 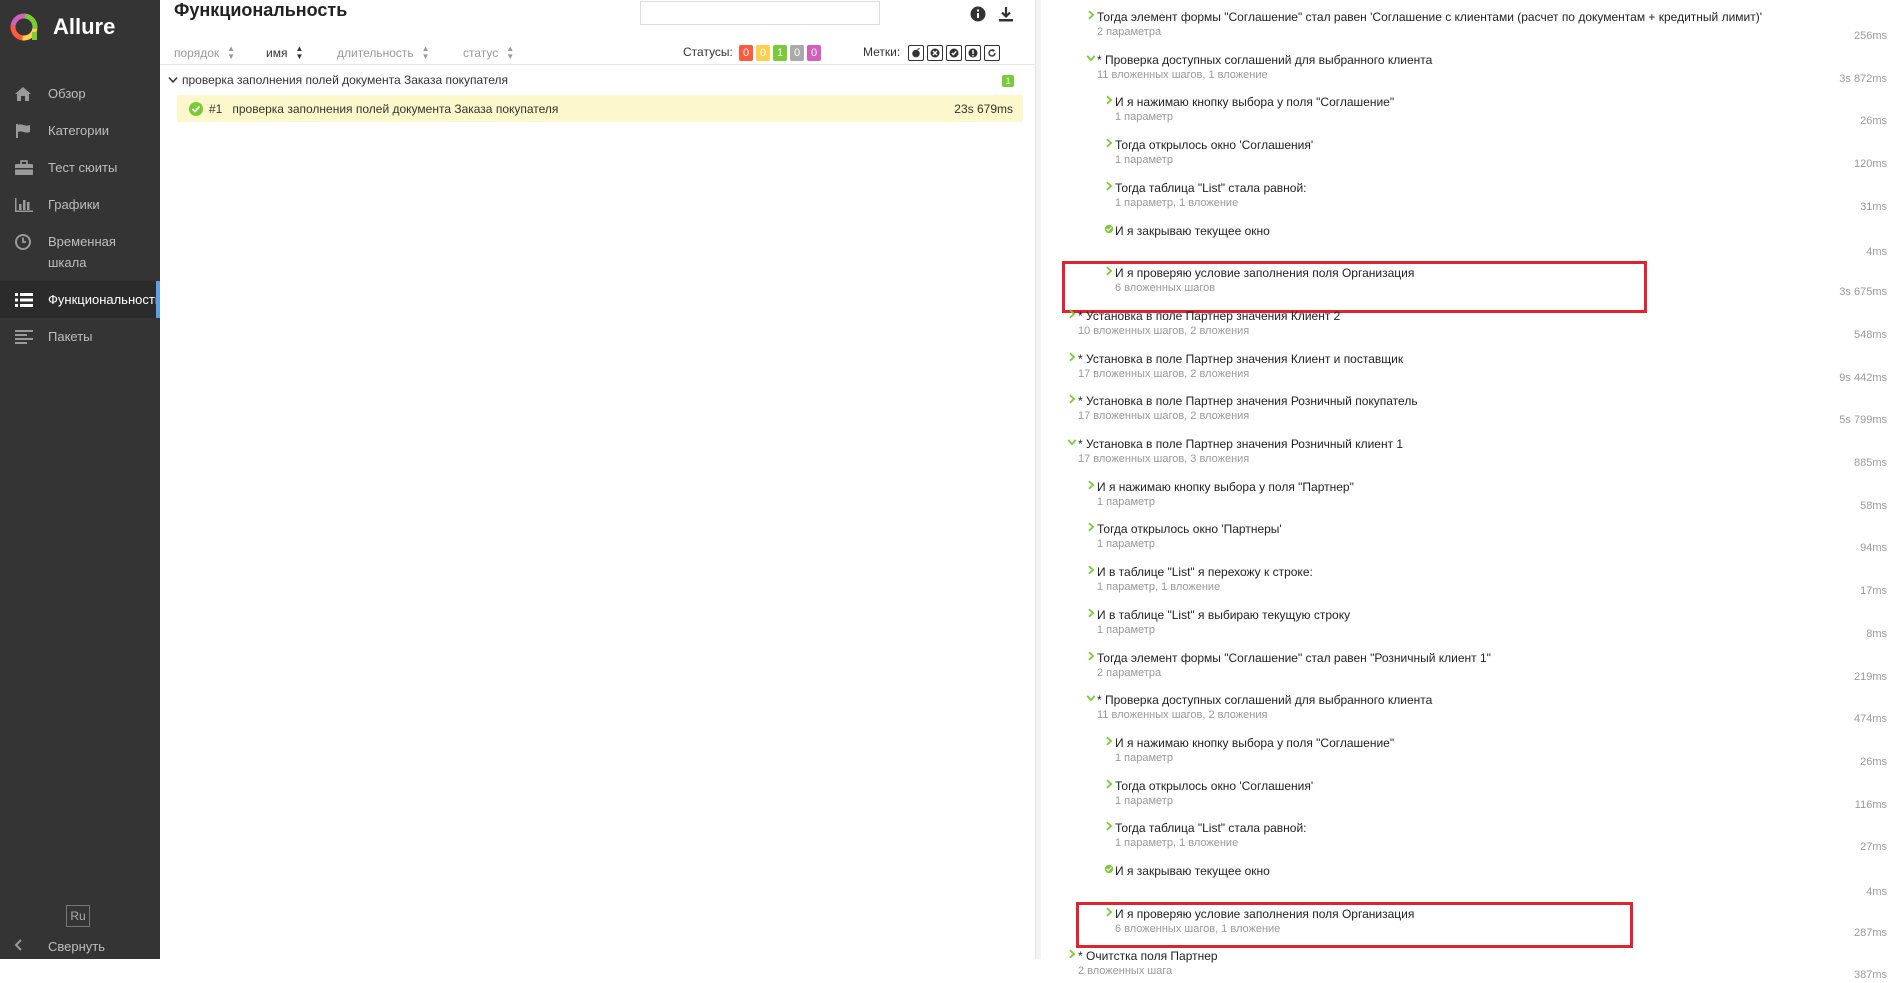 What do you see at coordinates (25, 336) in the screenshot?
I see `align-left-icon` at bounding box center [25, 336].